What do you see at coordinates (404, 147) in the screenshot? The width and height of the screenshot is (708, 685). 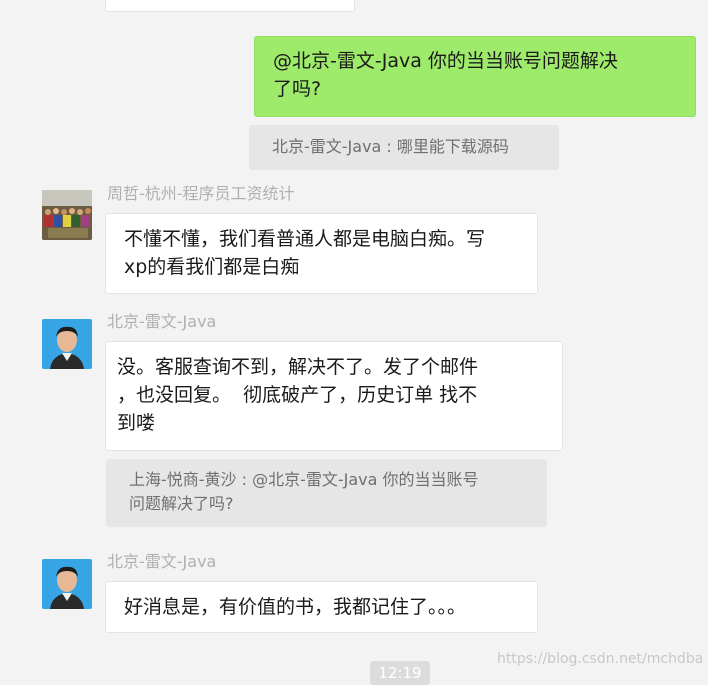 I see `quoted-message: 北京-雷文-Java : 哪里能下载源码` at bounding box center [404, 147].